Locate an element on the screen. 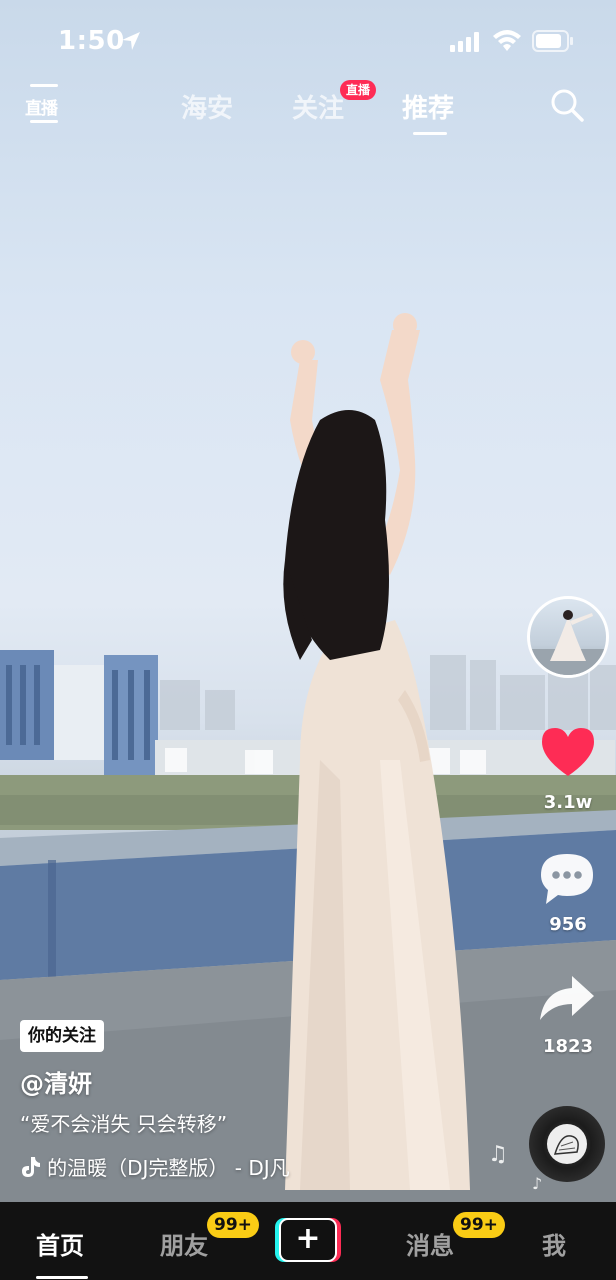 The height and width of the screenshot is (1280, 616). music-note-icon: ♫ is located at coordinates (498, 1154).